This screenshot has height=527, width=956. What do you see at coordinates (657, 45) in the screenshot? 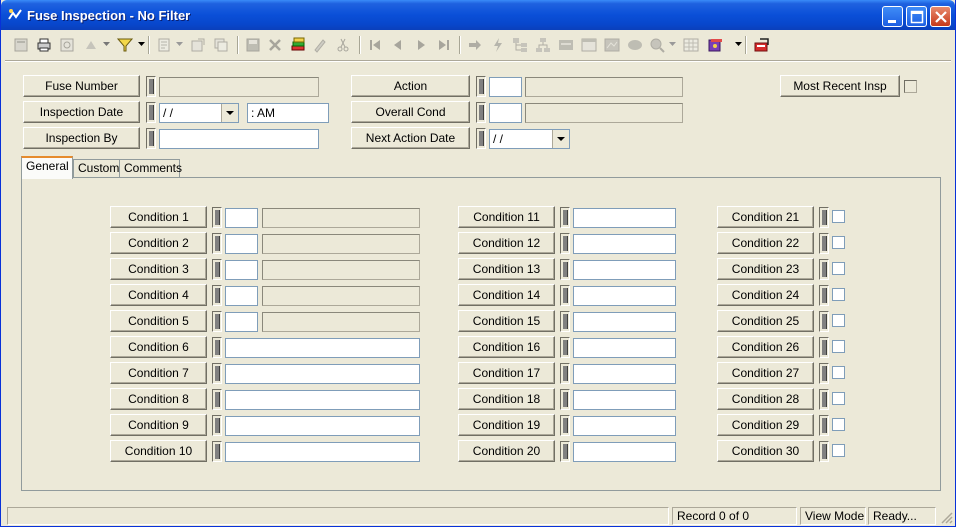
I see `search-tool` at bounding box center [657, 45].